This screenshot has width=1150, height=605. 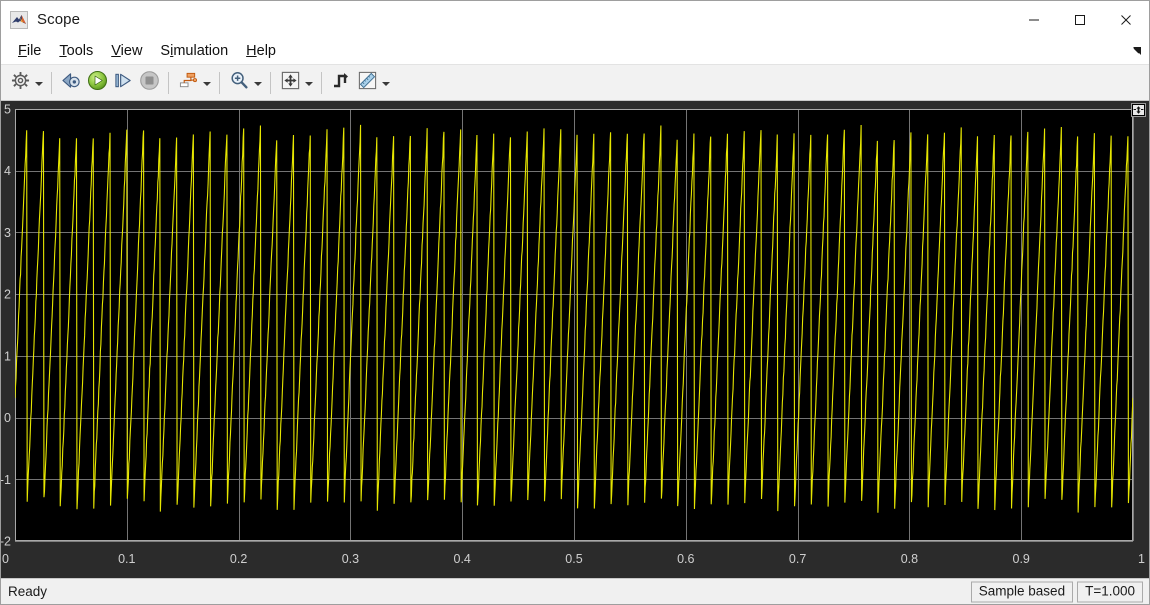 What do you see at coordinates (7, 356) in the screenshot?
I see `y-tick-label: 1` at bounding box center [7, 356].